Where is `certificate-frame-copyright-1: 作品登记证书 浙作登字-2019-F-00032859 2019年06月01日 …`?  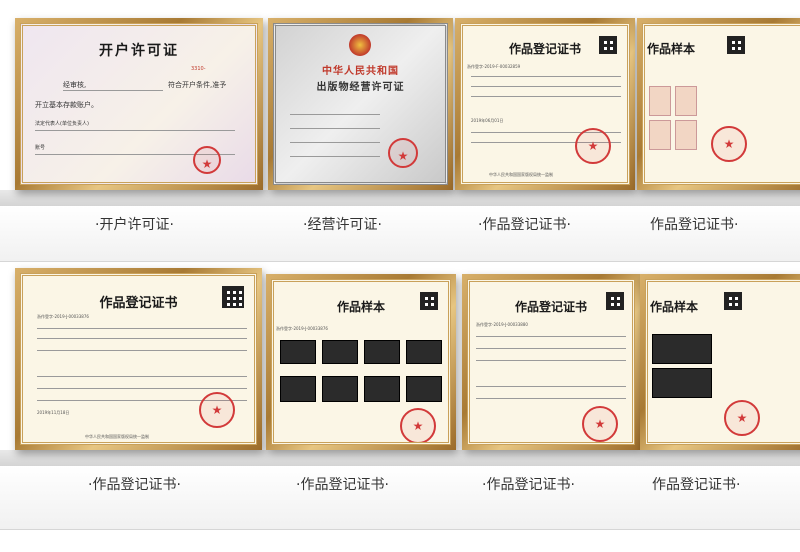
certificate-frame-copyright-1: 作品登记证书 浙作登字-2019-F-00032859 2019年06月01日 … is located at coordinates (545, 104).